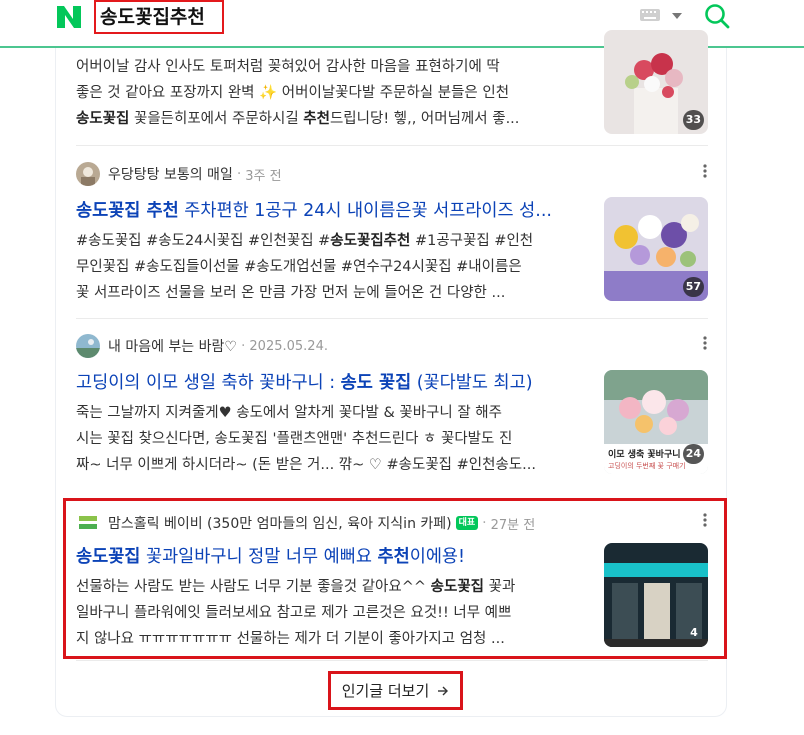 The height and width of the screenshot is (735, 804). I want to click on desc-line: 어버이날 감사 인사도 토퍼처럼 꽂혀있어 감사한 마음을 표현하기에 딱, so click(332, 67).